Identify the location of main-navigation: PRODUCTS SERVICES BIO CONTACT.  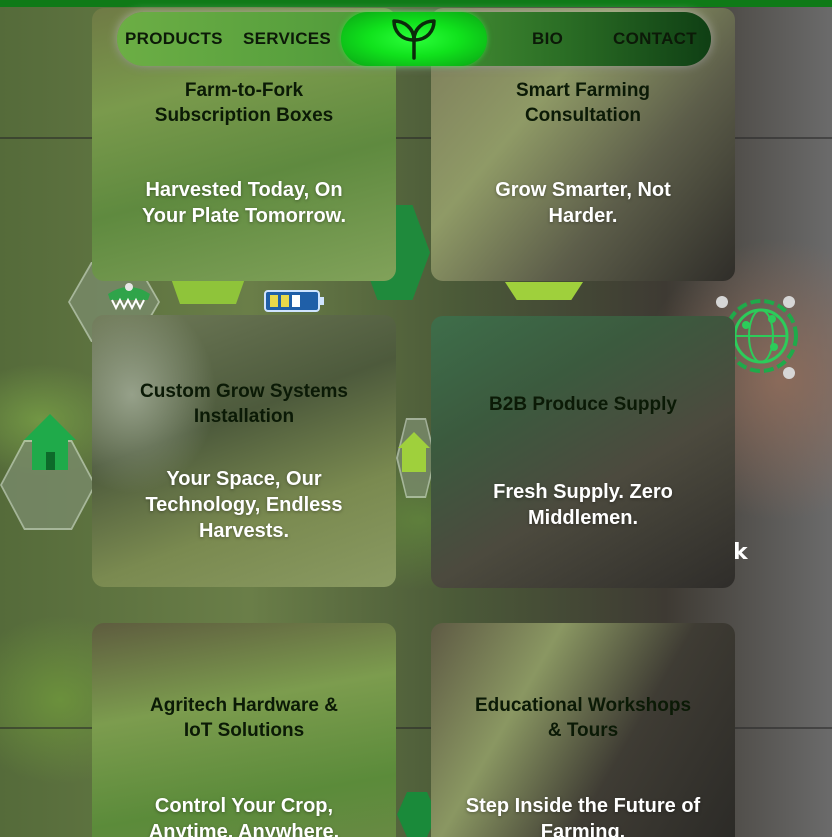
(414, 39).